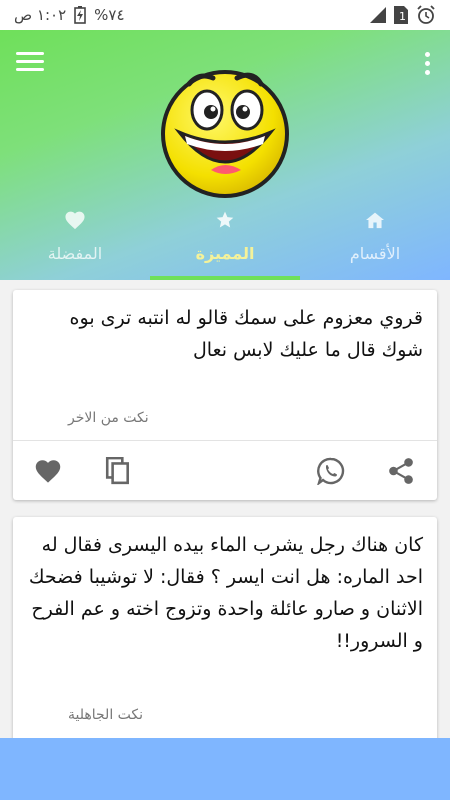 This screenshot has width=450, height=800. Describe the element at coordinates (75, 240) in the screenshot. I see `tab-favorites: المفضلة` at that location.